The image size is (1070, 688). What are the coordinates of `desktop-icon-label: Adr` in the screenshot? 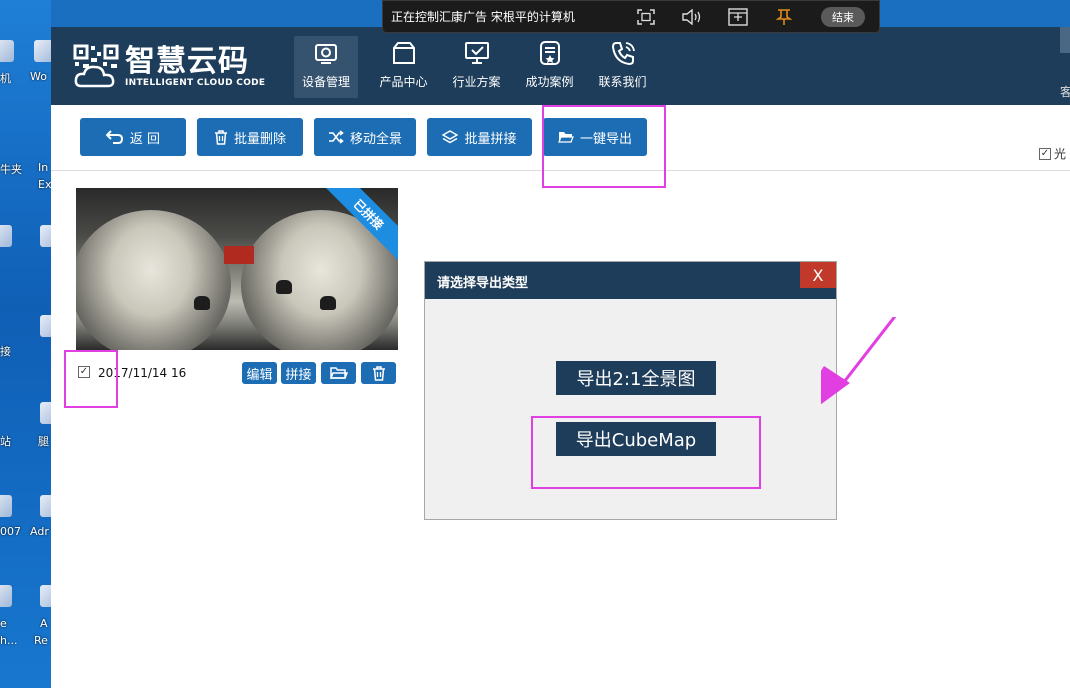 It's located at (39, 531).